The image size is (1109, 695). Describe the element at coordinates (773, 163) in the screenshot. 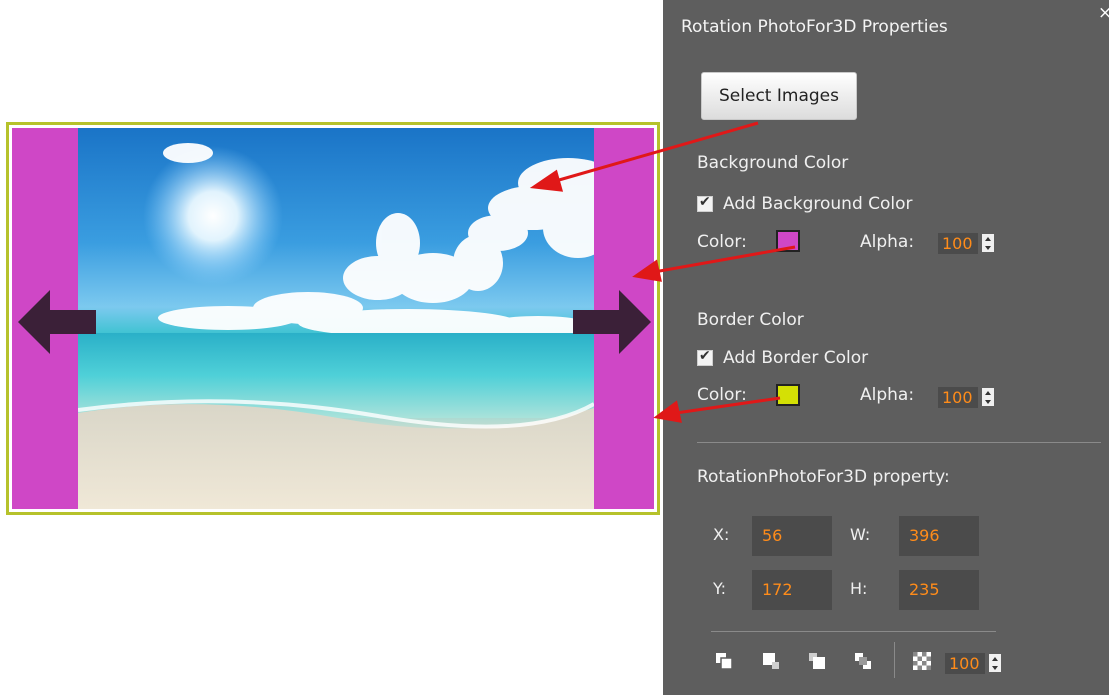

I see `background-color-heading: Background Color` at that location.